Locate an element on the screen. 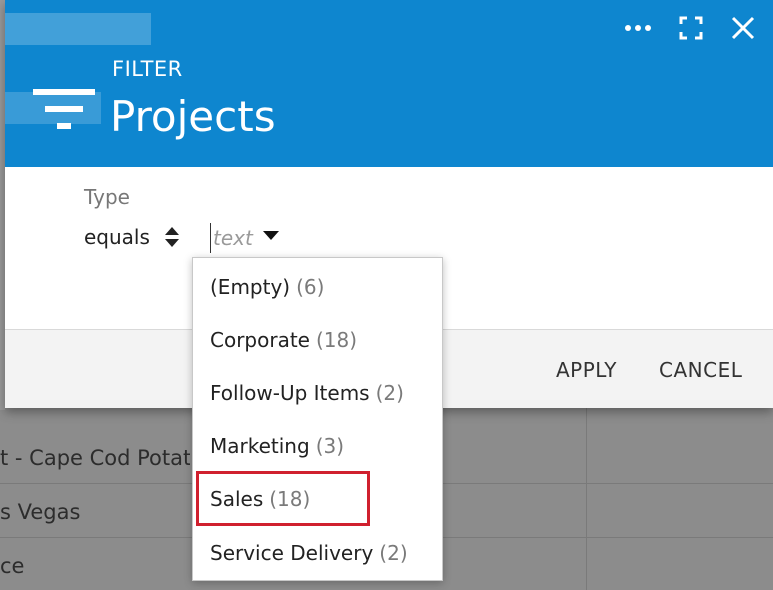 Image resolution: width=773 pixels, height=590 pixels. list-item: Follow-Up Items (2) is located at coordinates (317, 392).